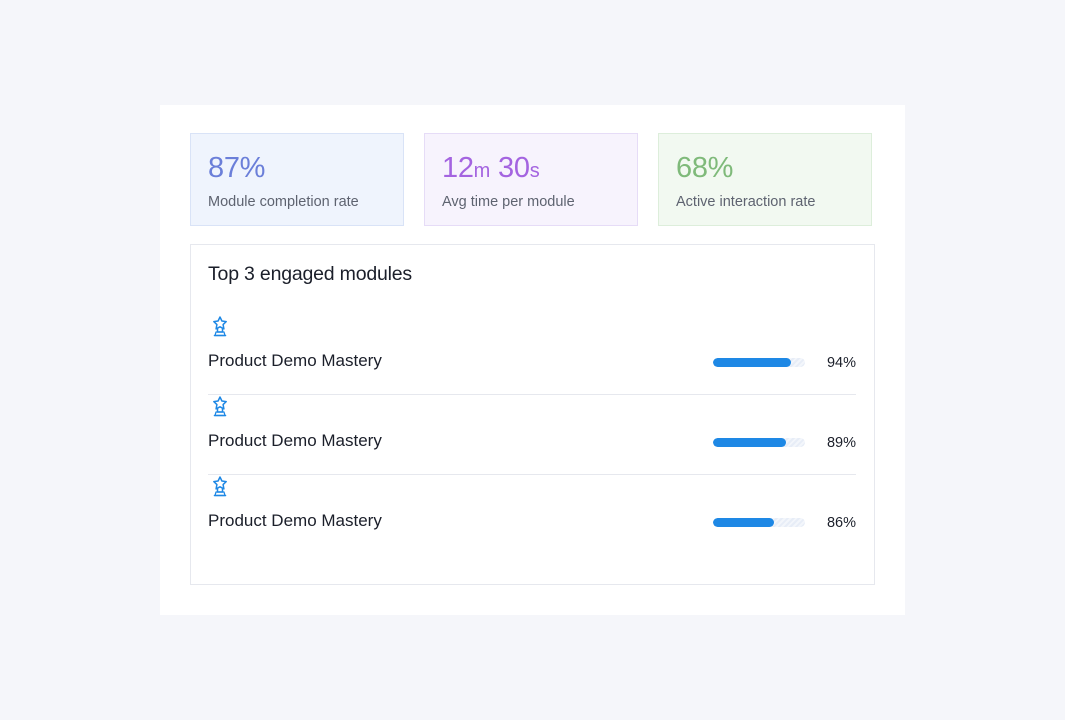 This screenshot has width=1065, height=720. What do you see at coordinates (705, 168) in the screenshot?
I see `stat-value-interaction-rate: 68%` at bounding box center [705, 168].